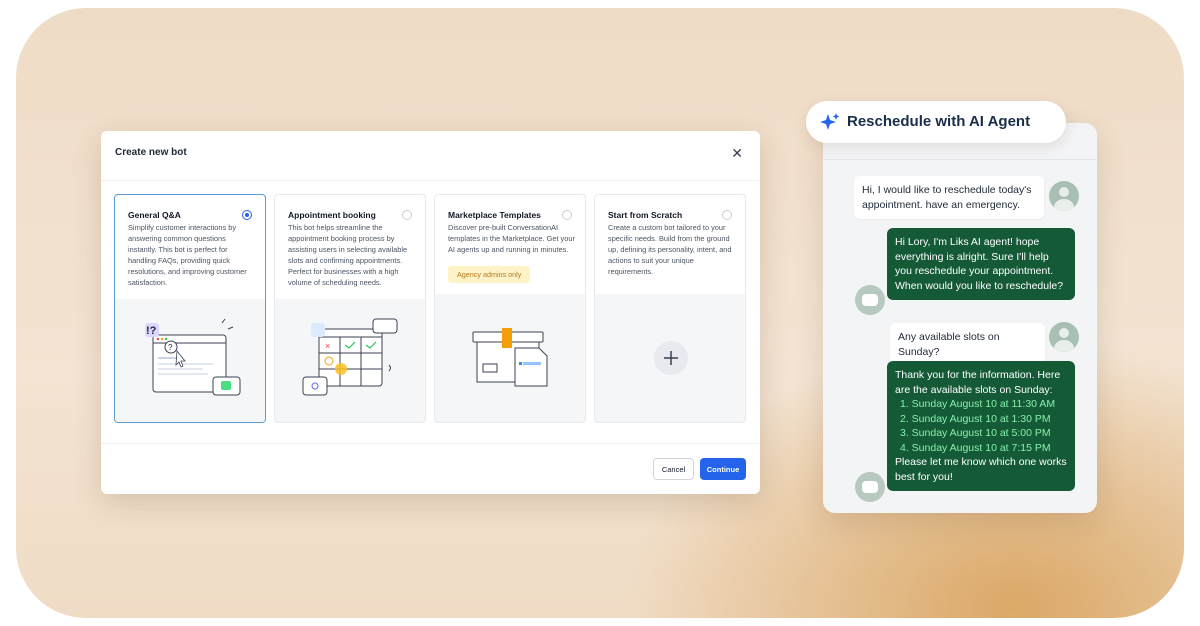 This screenshot has width=1200, height=626. I want to click on marketplace-illustration, so click(510, 358).